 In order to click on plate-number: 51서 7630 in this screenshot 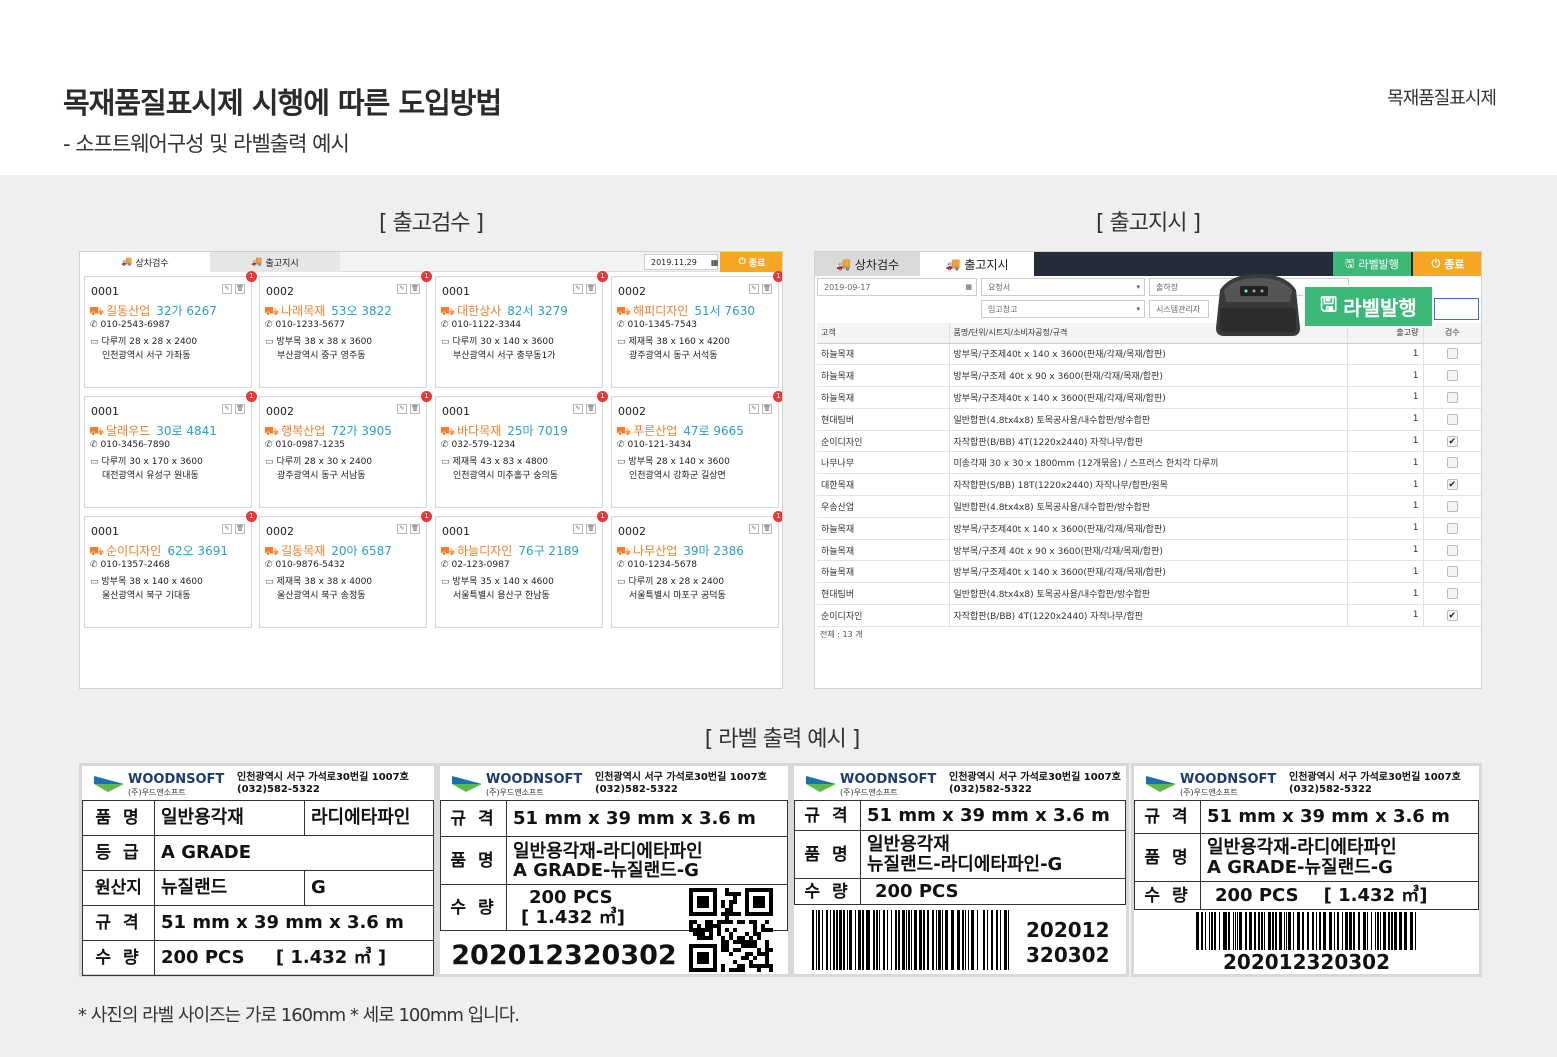, I will do `click(724, 311)`.